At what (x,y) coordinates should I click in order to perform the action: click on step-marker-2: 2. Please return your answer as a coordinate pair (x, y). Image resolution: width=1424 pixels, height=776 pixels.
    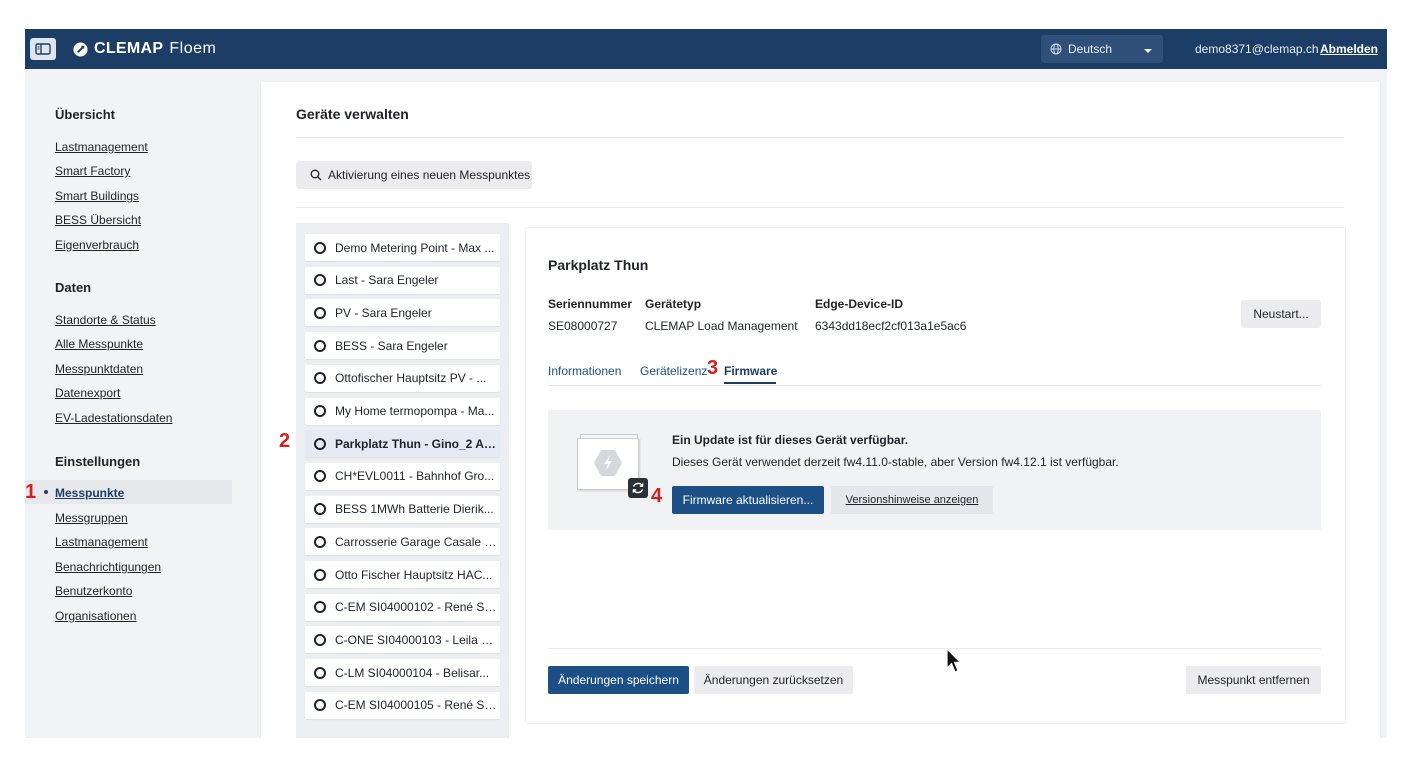
    Looking at the image, I should click on (285, 441).